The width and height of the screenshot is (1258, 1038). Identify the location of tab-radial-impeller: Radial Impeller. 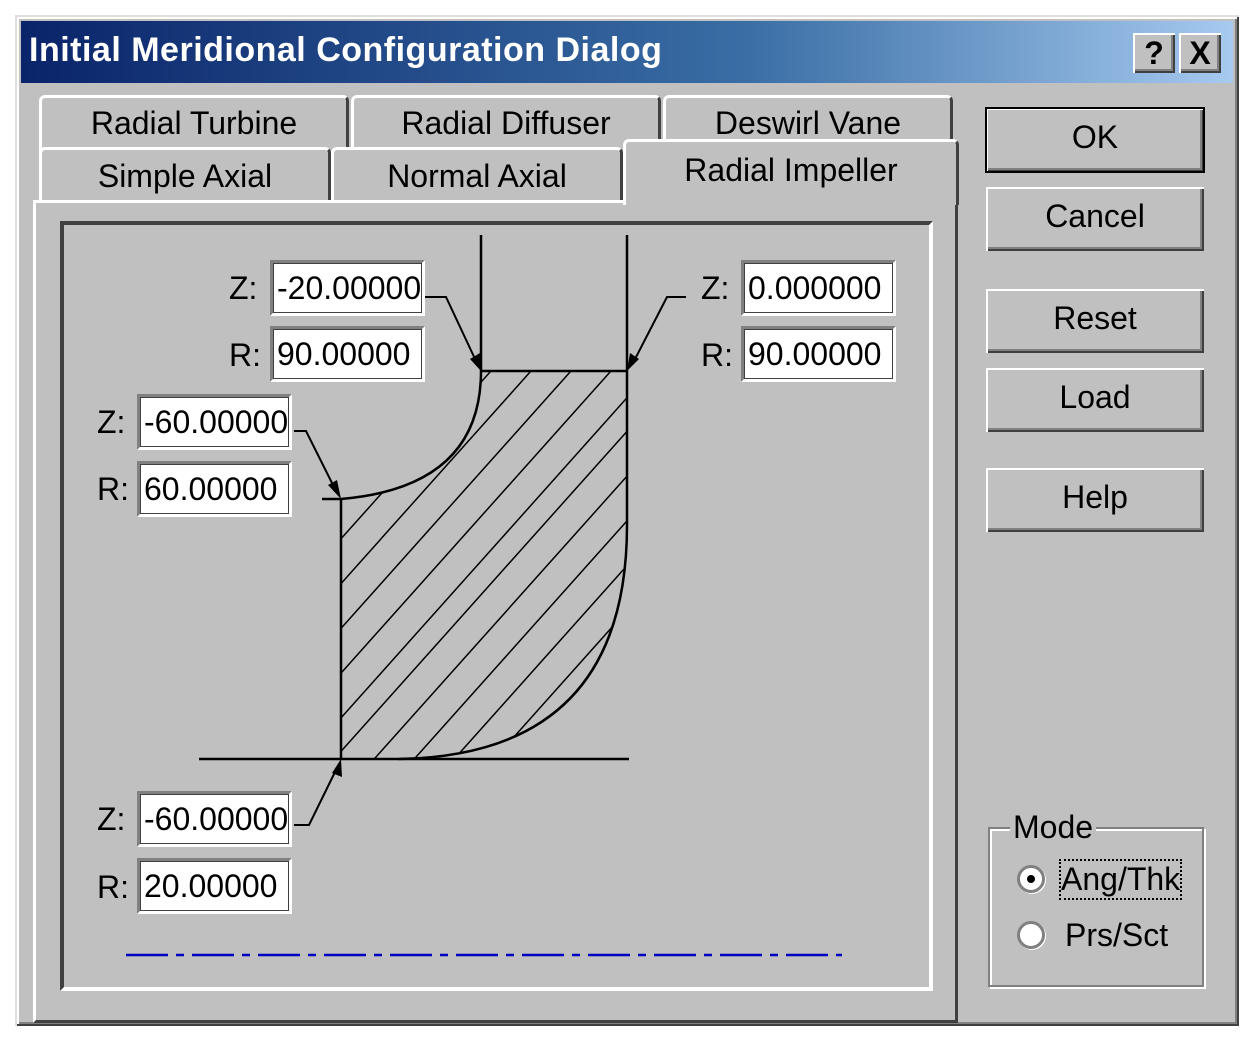
(791, 172).